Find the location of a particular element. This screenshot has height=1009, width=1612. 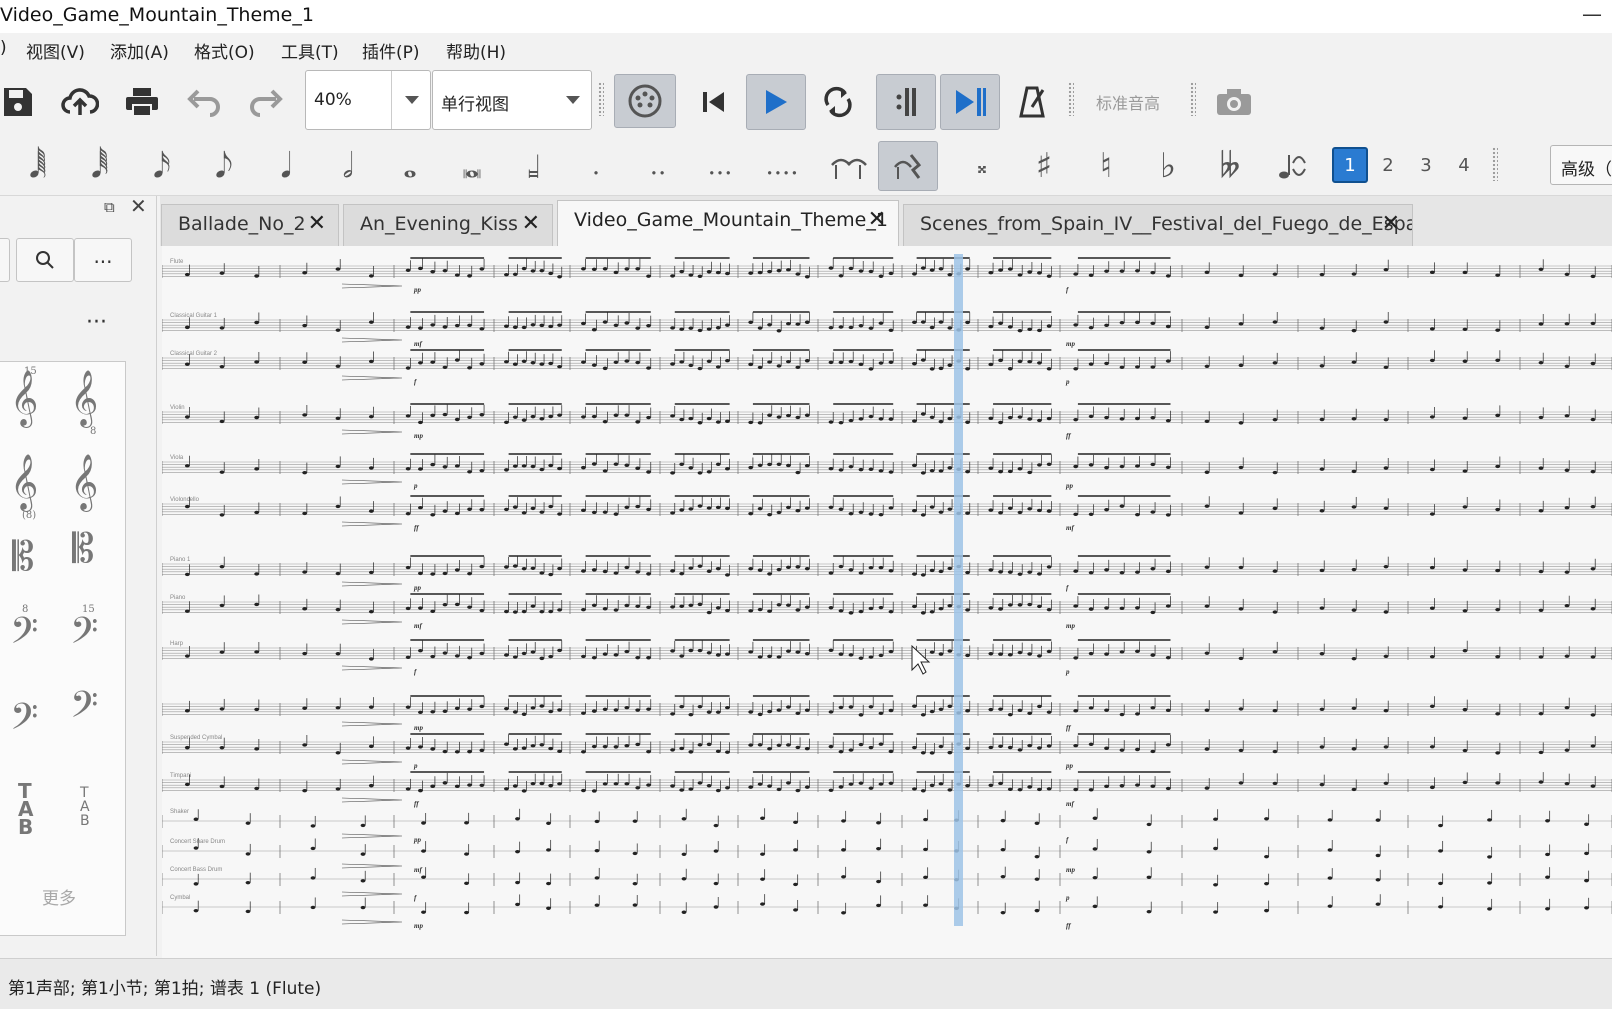

duration-half-icon: 𝅗𝅥 is located at coordinates (348, 166).